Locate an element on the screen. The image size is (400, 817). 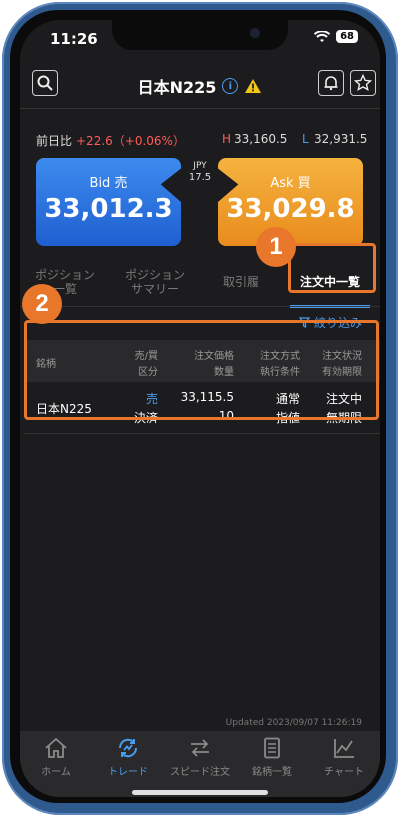
nav-home-label: ホーム is located at coordinates (56, 772).